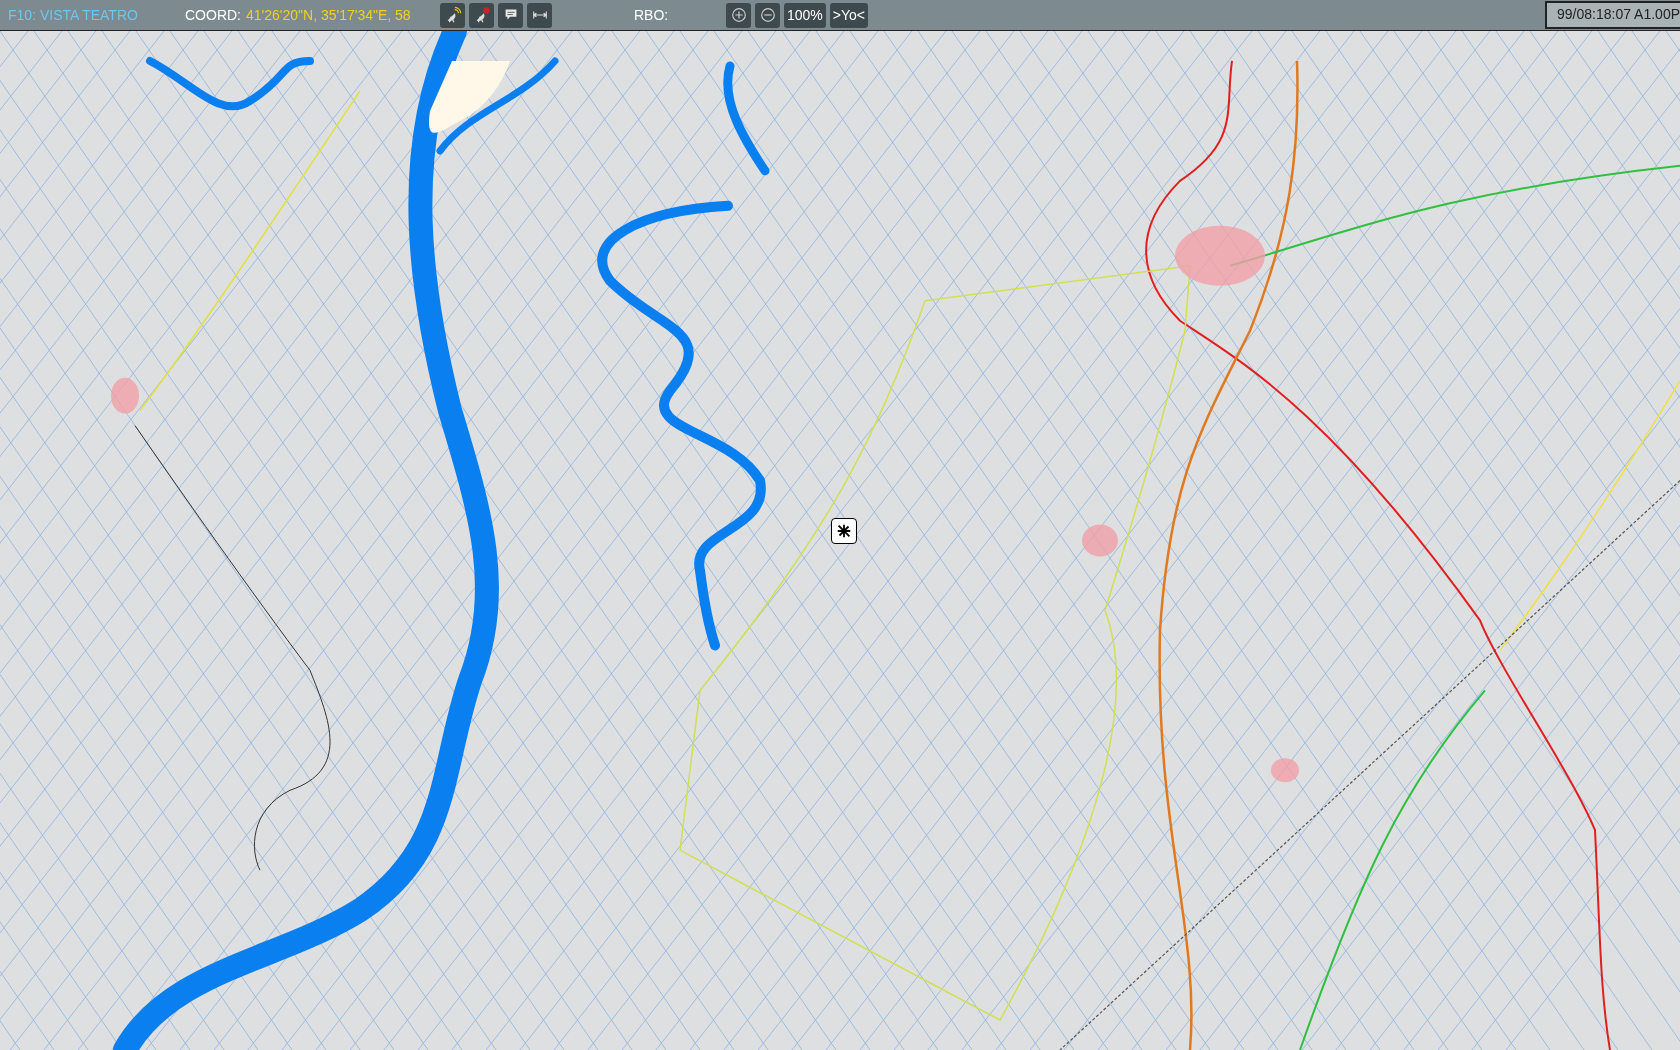  I want to click on zoom-in-icon, so click(738, 15).